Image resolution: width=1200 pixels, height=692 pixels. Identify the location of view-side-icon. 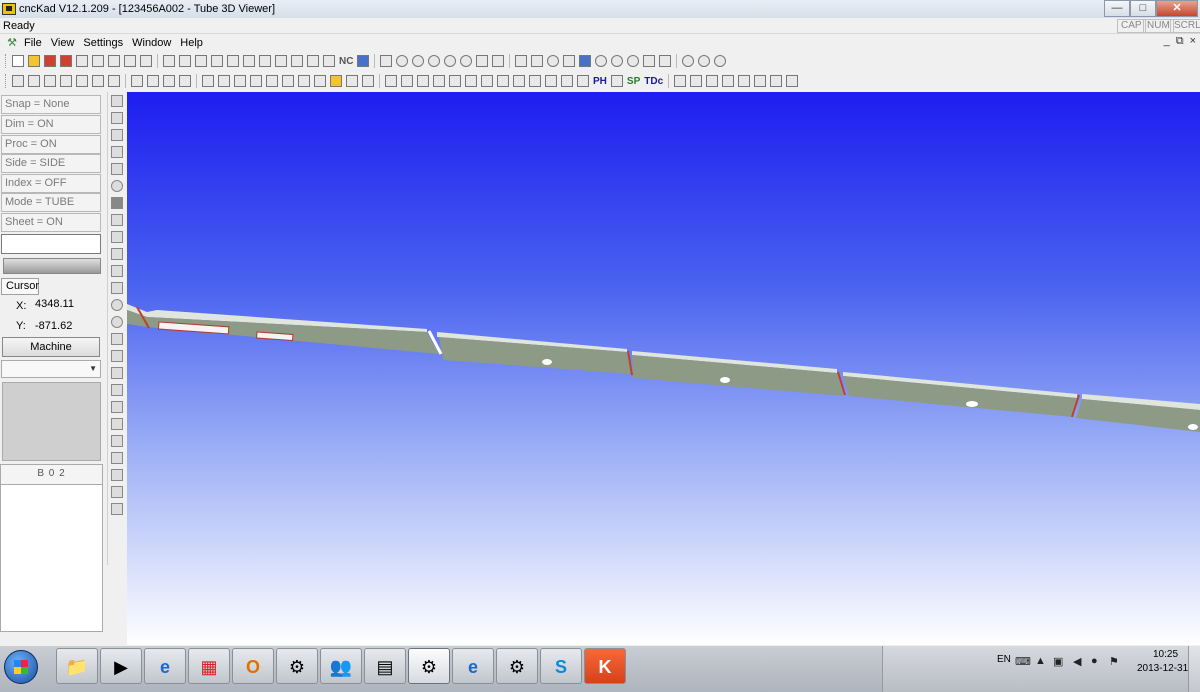
(712, 81).